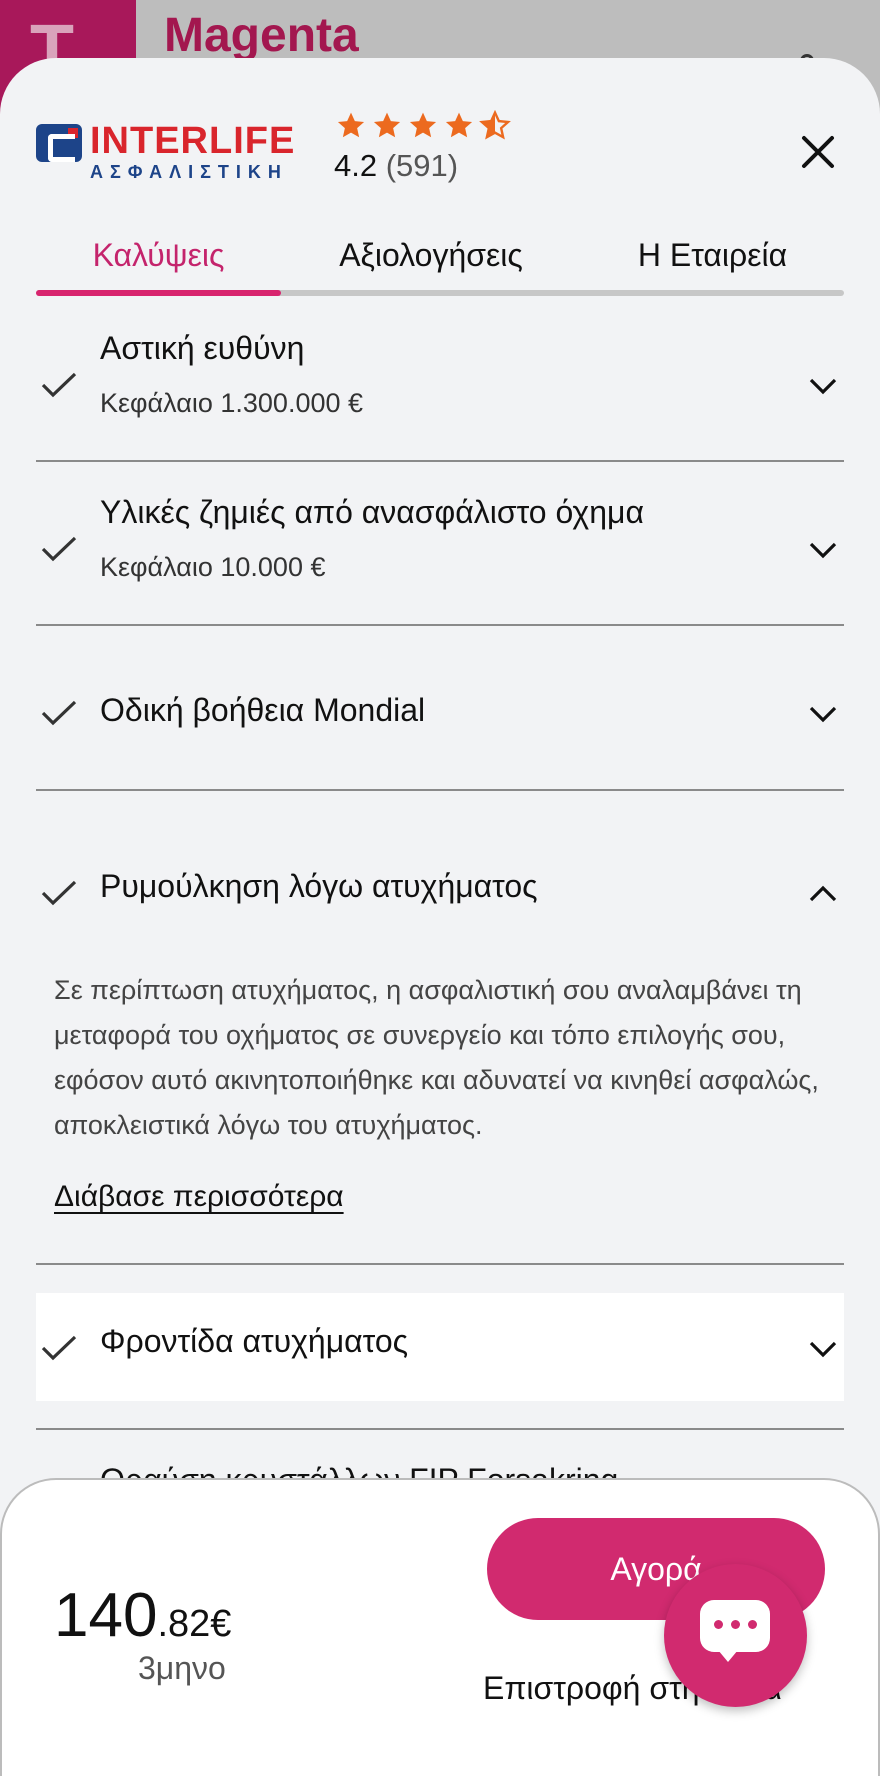 The image size is (880, 1776). What do you see at coordinates (440, 1347) in the screenshot?
I see `coverage-item-accident-care: Φροντίδα ατυχήματος` at bounding box center [440, 1347].